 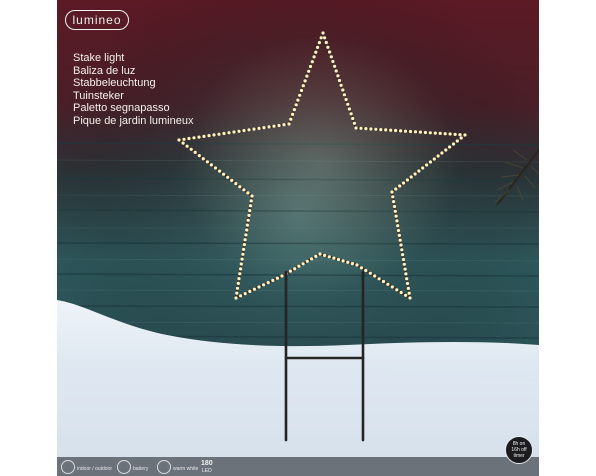 What do you see at coordinates (206, 471) in the screenshot?
I see `led-count-unit: LED` at bounding box center [206, 471].